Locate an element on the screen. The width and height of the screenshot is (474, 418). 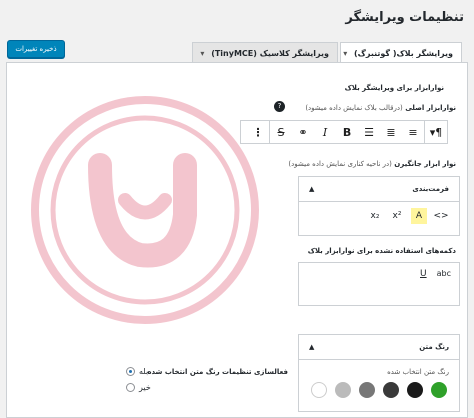
italic-icon: I is located at coordinates (325, 132).